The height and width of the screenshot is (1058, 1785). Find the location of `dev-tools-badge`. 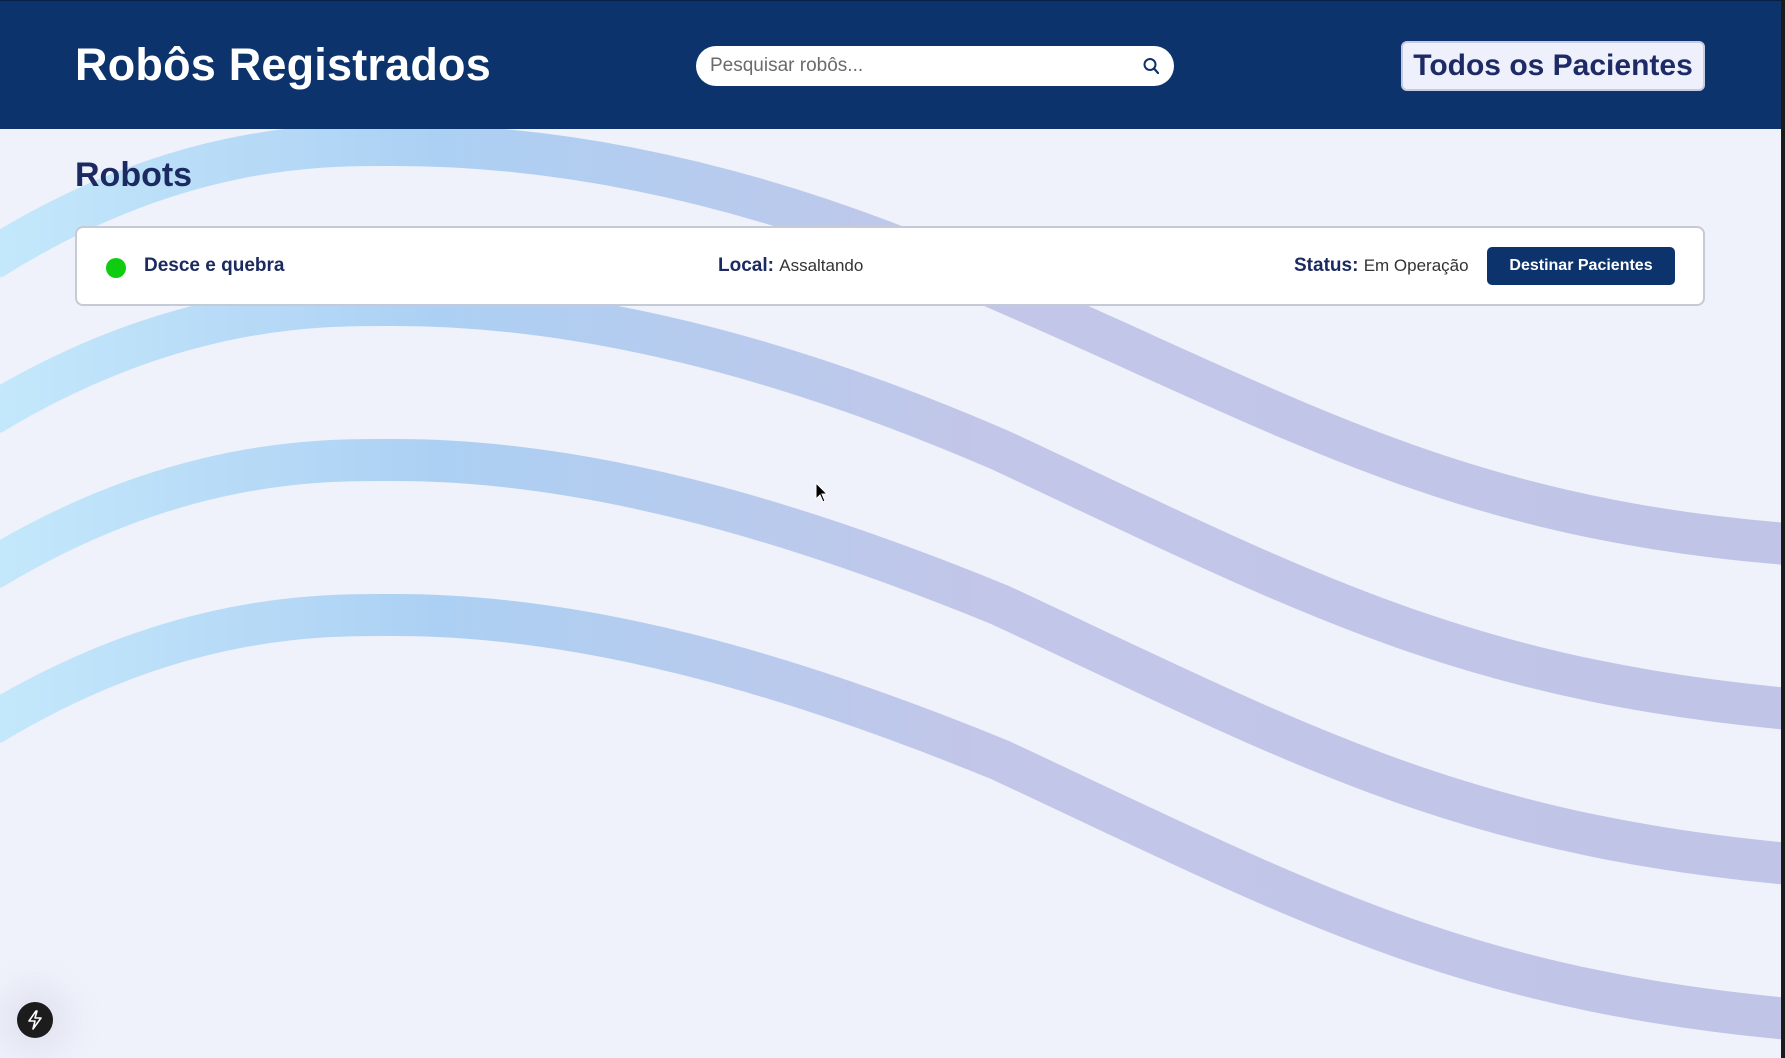

dev-tools-badge is located at coordinates (35, 1020).